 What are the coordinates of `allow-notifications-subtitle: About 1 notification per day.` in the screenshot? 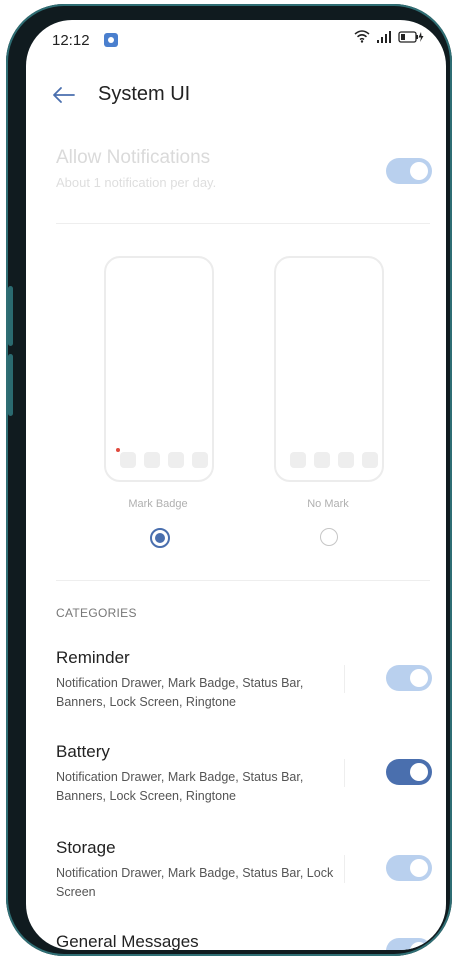 It's located at (136, 182).